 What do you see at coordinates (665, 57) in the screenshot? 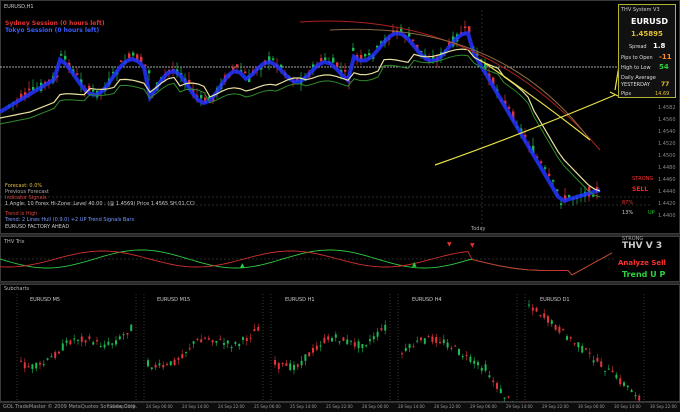
I see `scoreboard-row1-val: -11` at bounding box center [665, 57].